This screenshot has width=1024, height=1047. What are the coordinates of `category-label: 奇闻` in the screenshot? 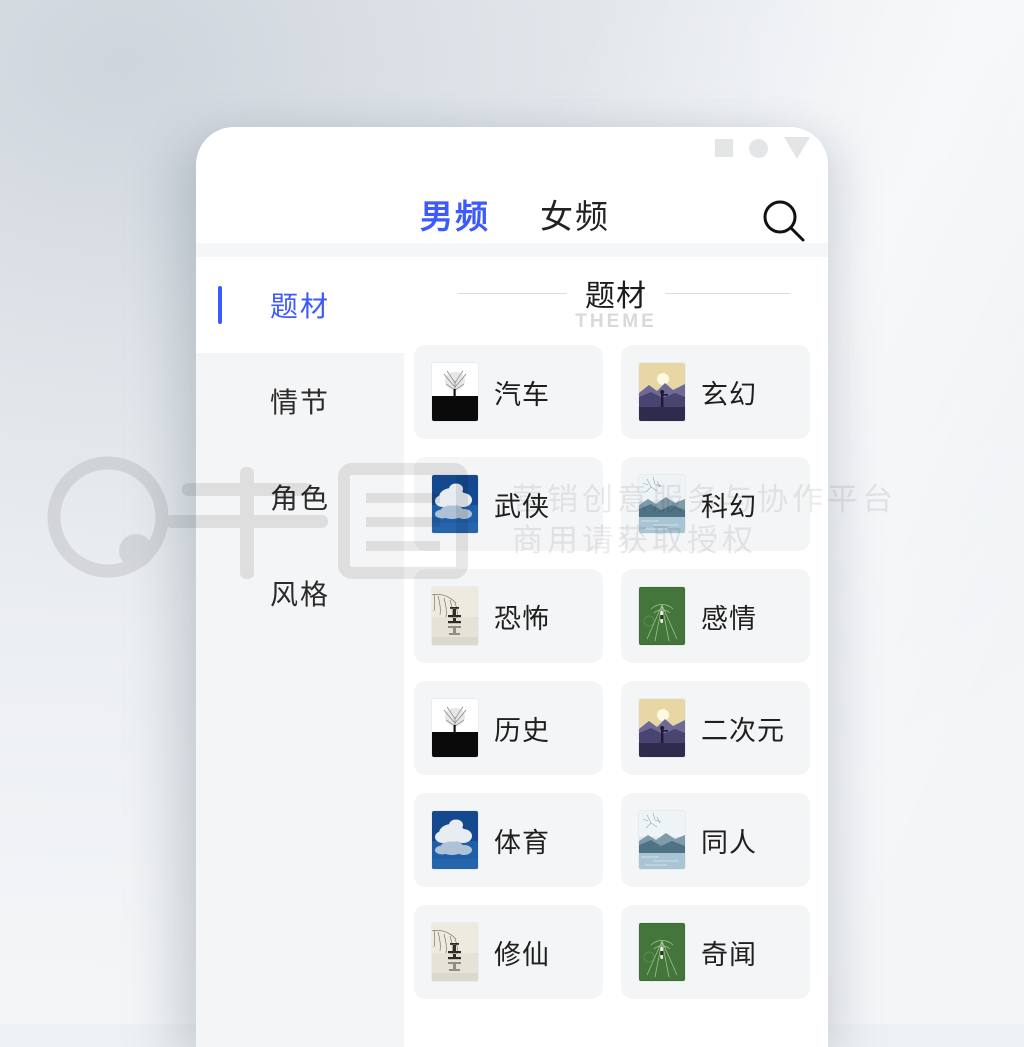 It's located at (729, 954).